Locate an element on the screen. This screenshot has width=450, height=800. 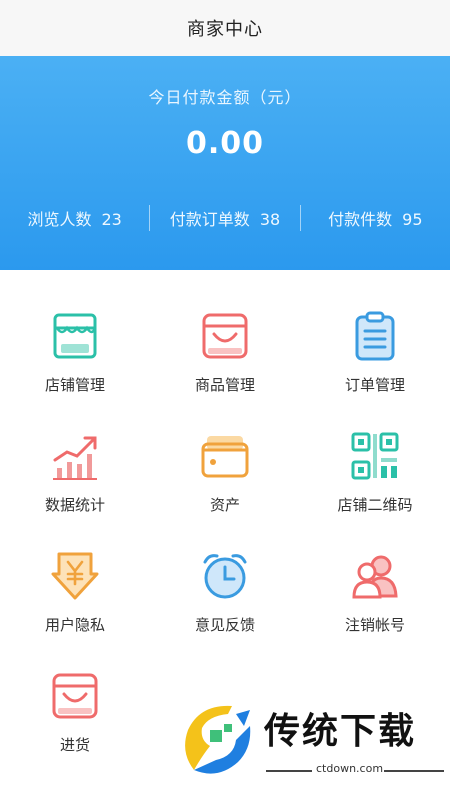
menu-item-label: 资产 is located at coordinates (224, 505).